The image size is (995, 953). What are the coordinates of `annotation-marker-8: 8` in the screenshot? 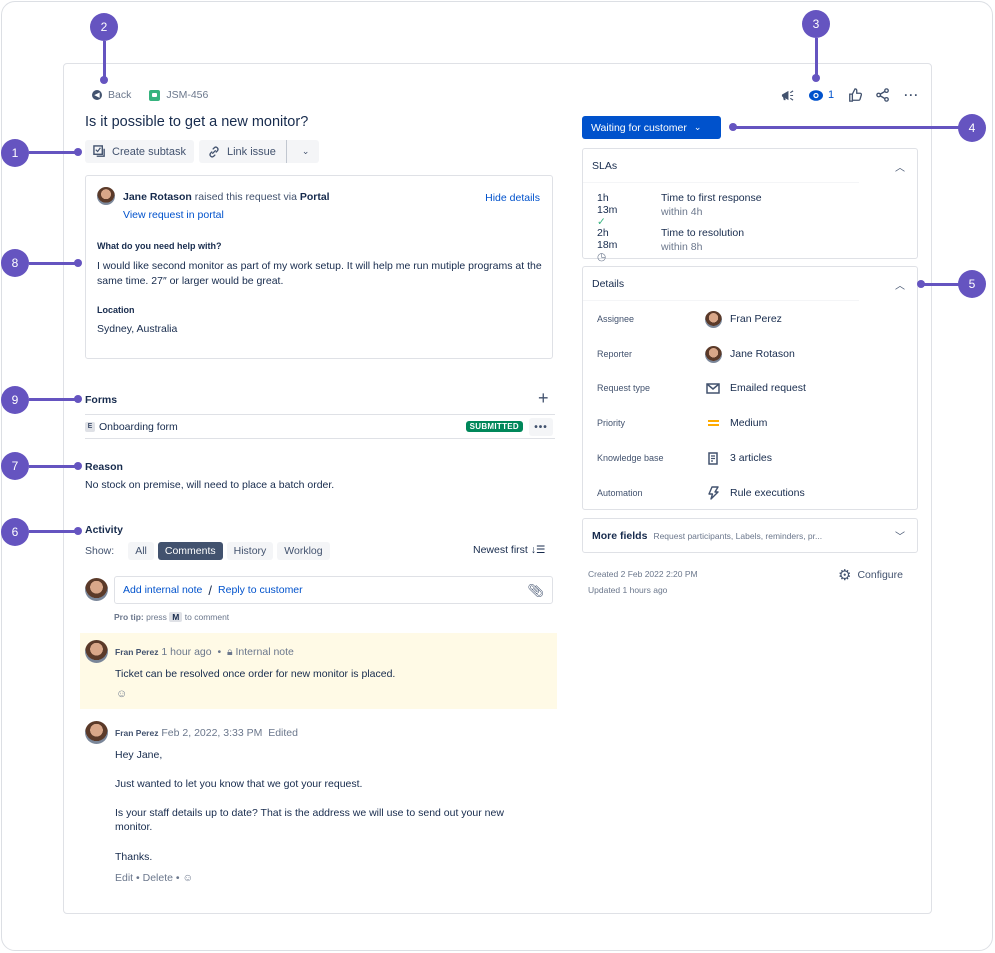 It's located at (15, 263).